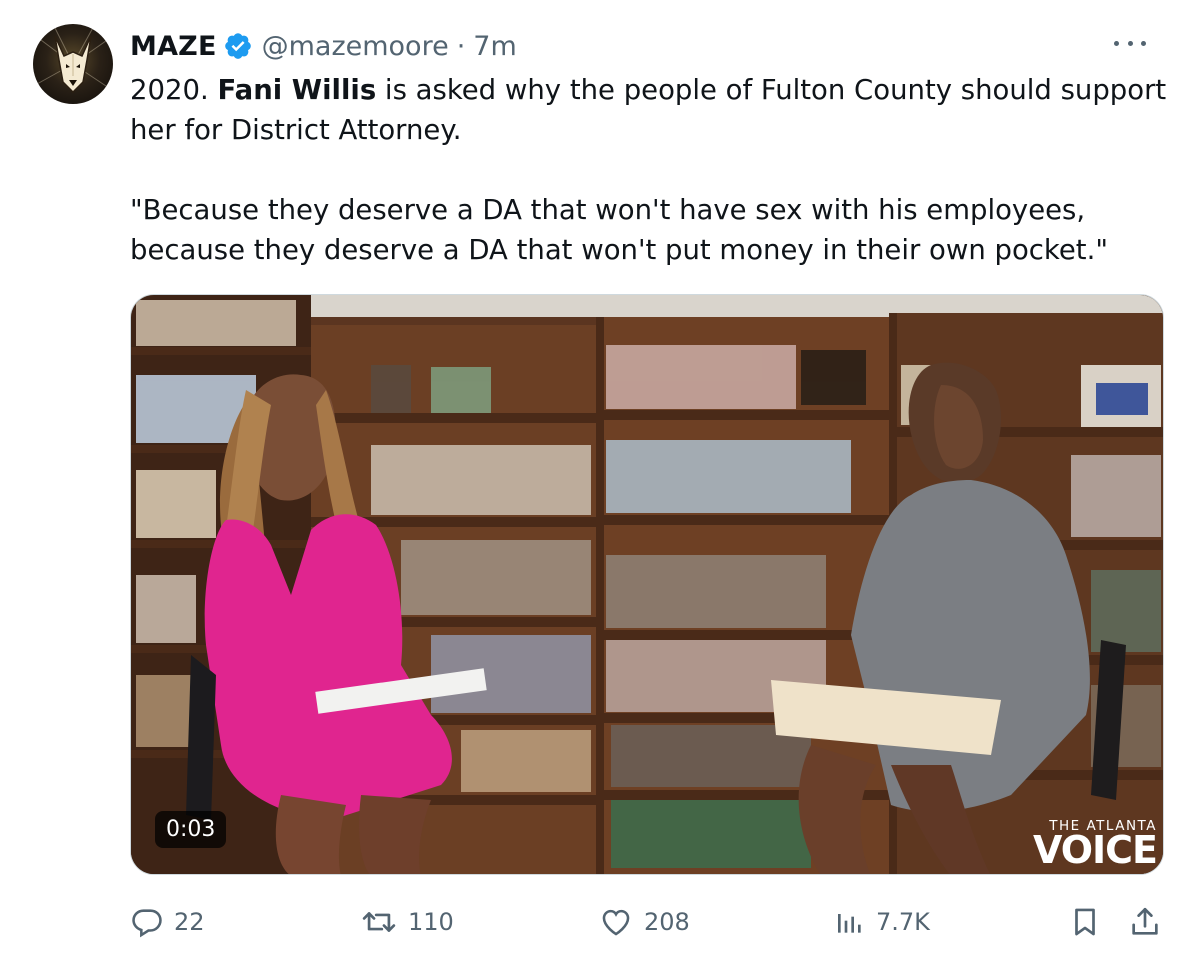 This screenshot has width=1196, height=964. What do you see at coordinates (494, 46) in the screenshot?
I see `timestamp: 7m` at bounding box center [494, 46].